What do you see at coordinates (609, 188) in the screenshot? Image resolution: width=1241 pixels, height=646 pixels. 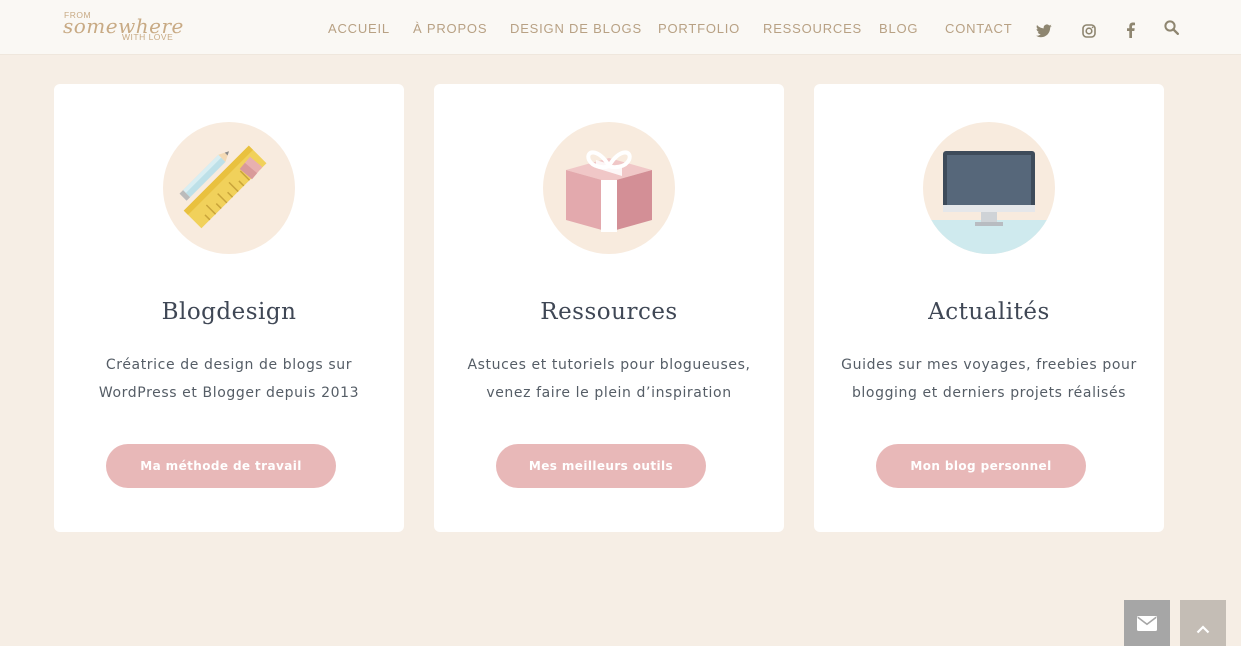 I see `gift-icon` at bounding box center [609, 188].